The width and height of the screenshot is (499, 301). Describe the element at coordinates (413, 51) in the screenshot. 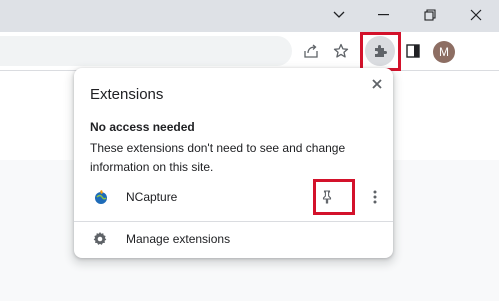

I see `side-panel-icon` at that location.